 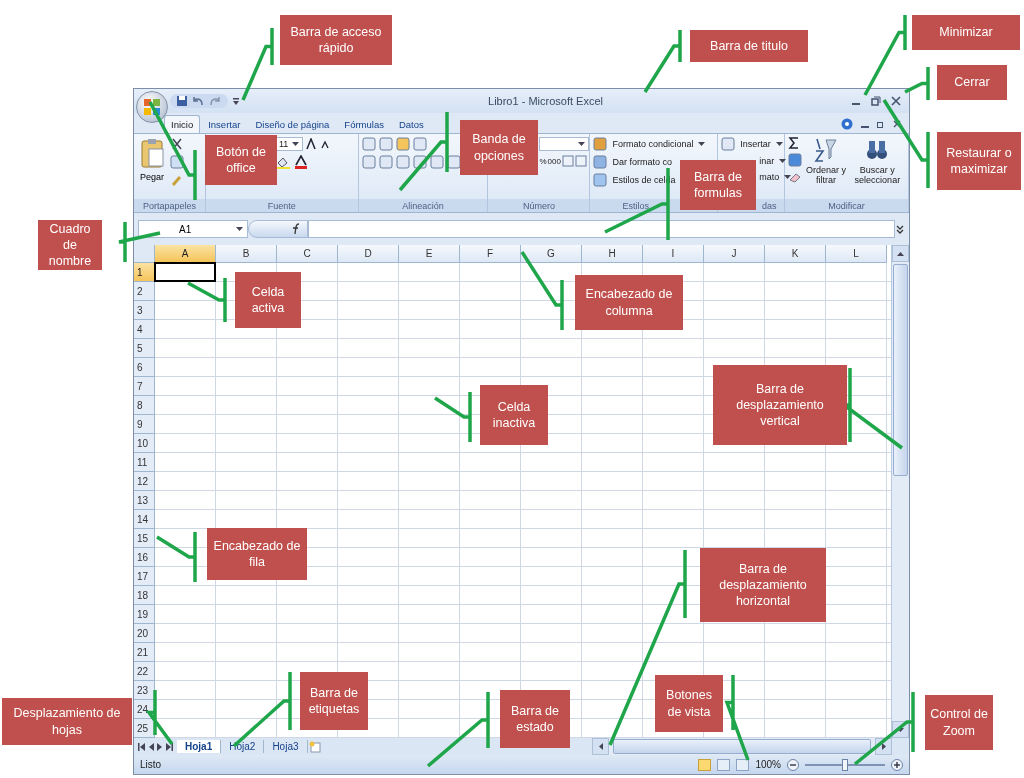 What do you see at coordinates (144, 443) in the screenshot?
I see `row-header: 10` at bounding box center [144, 443].